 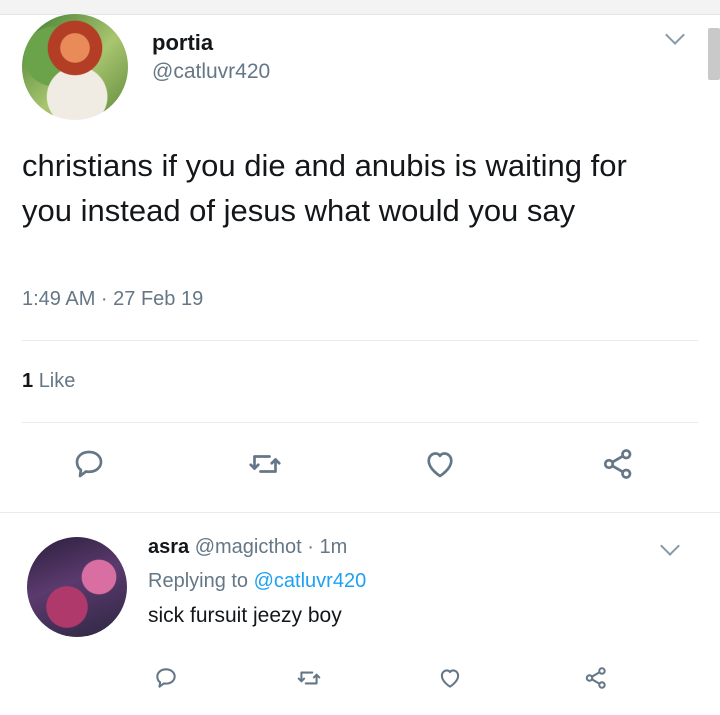 I want to click on reply-time: 1m, so click(x=334, y=547).